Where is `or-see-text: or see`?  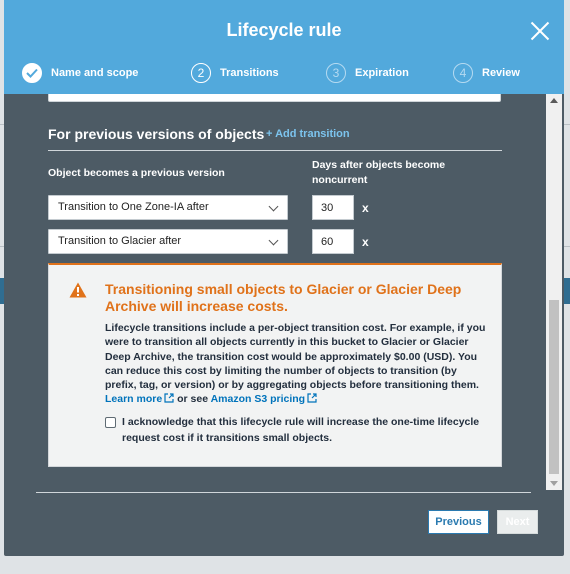
or-see-text: or see is located at coordinates (193, 399).